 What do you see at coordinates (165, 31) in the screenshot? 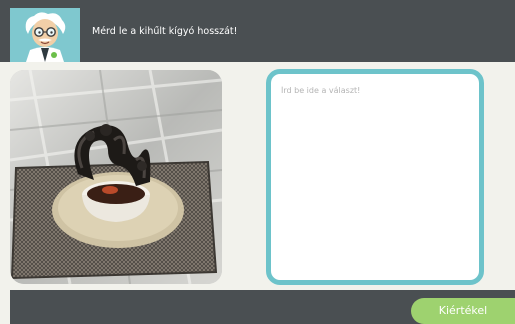
I see `task-prompt: Mérd le a kihűlt kígyó hosszát!` at bounding box center [165, 31].